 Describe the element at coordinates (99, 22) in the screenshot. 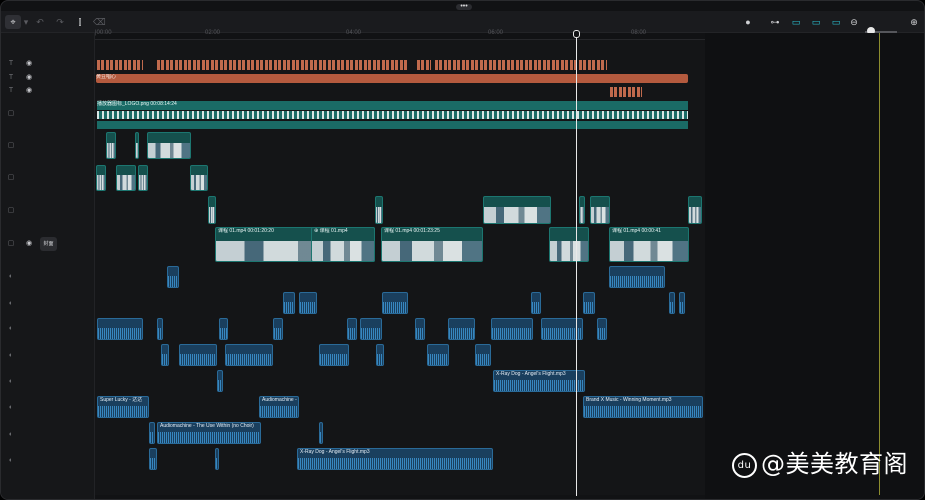

I see `delete-icon: ⌫` at that location.